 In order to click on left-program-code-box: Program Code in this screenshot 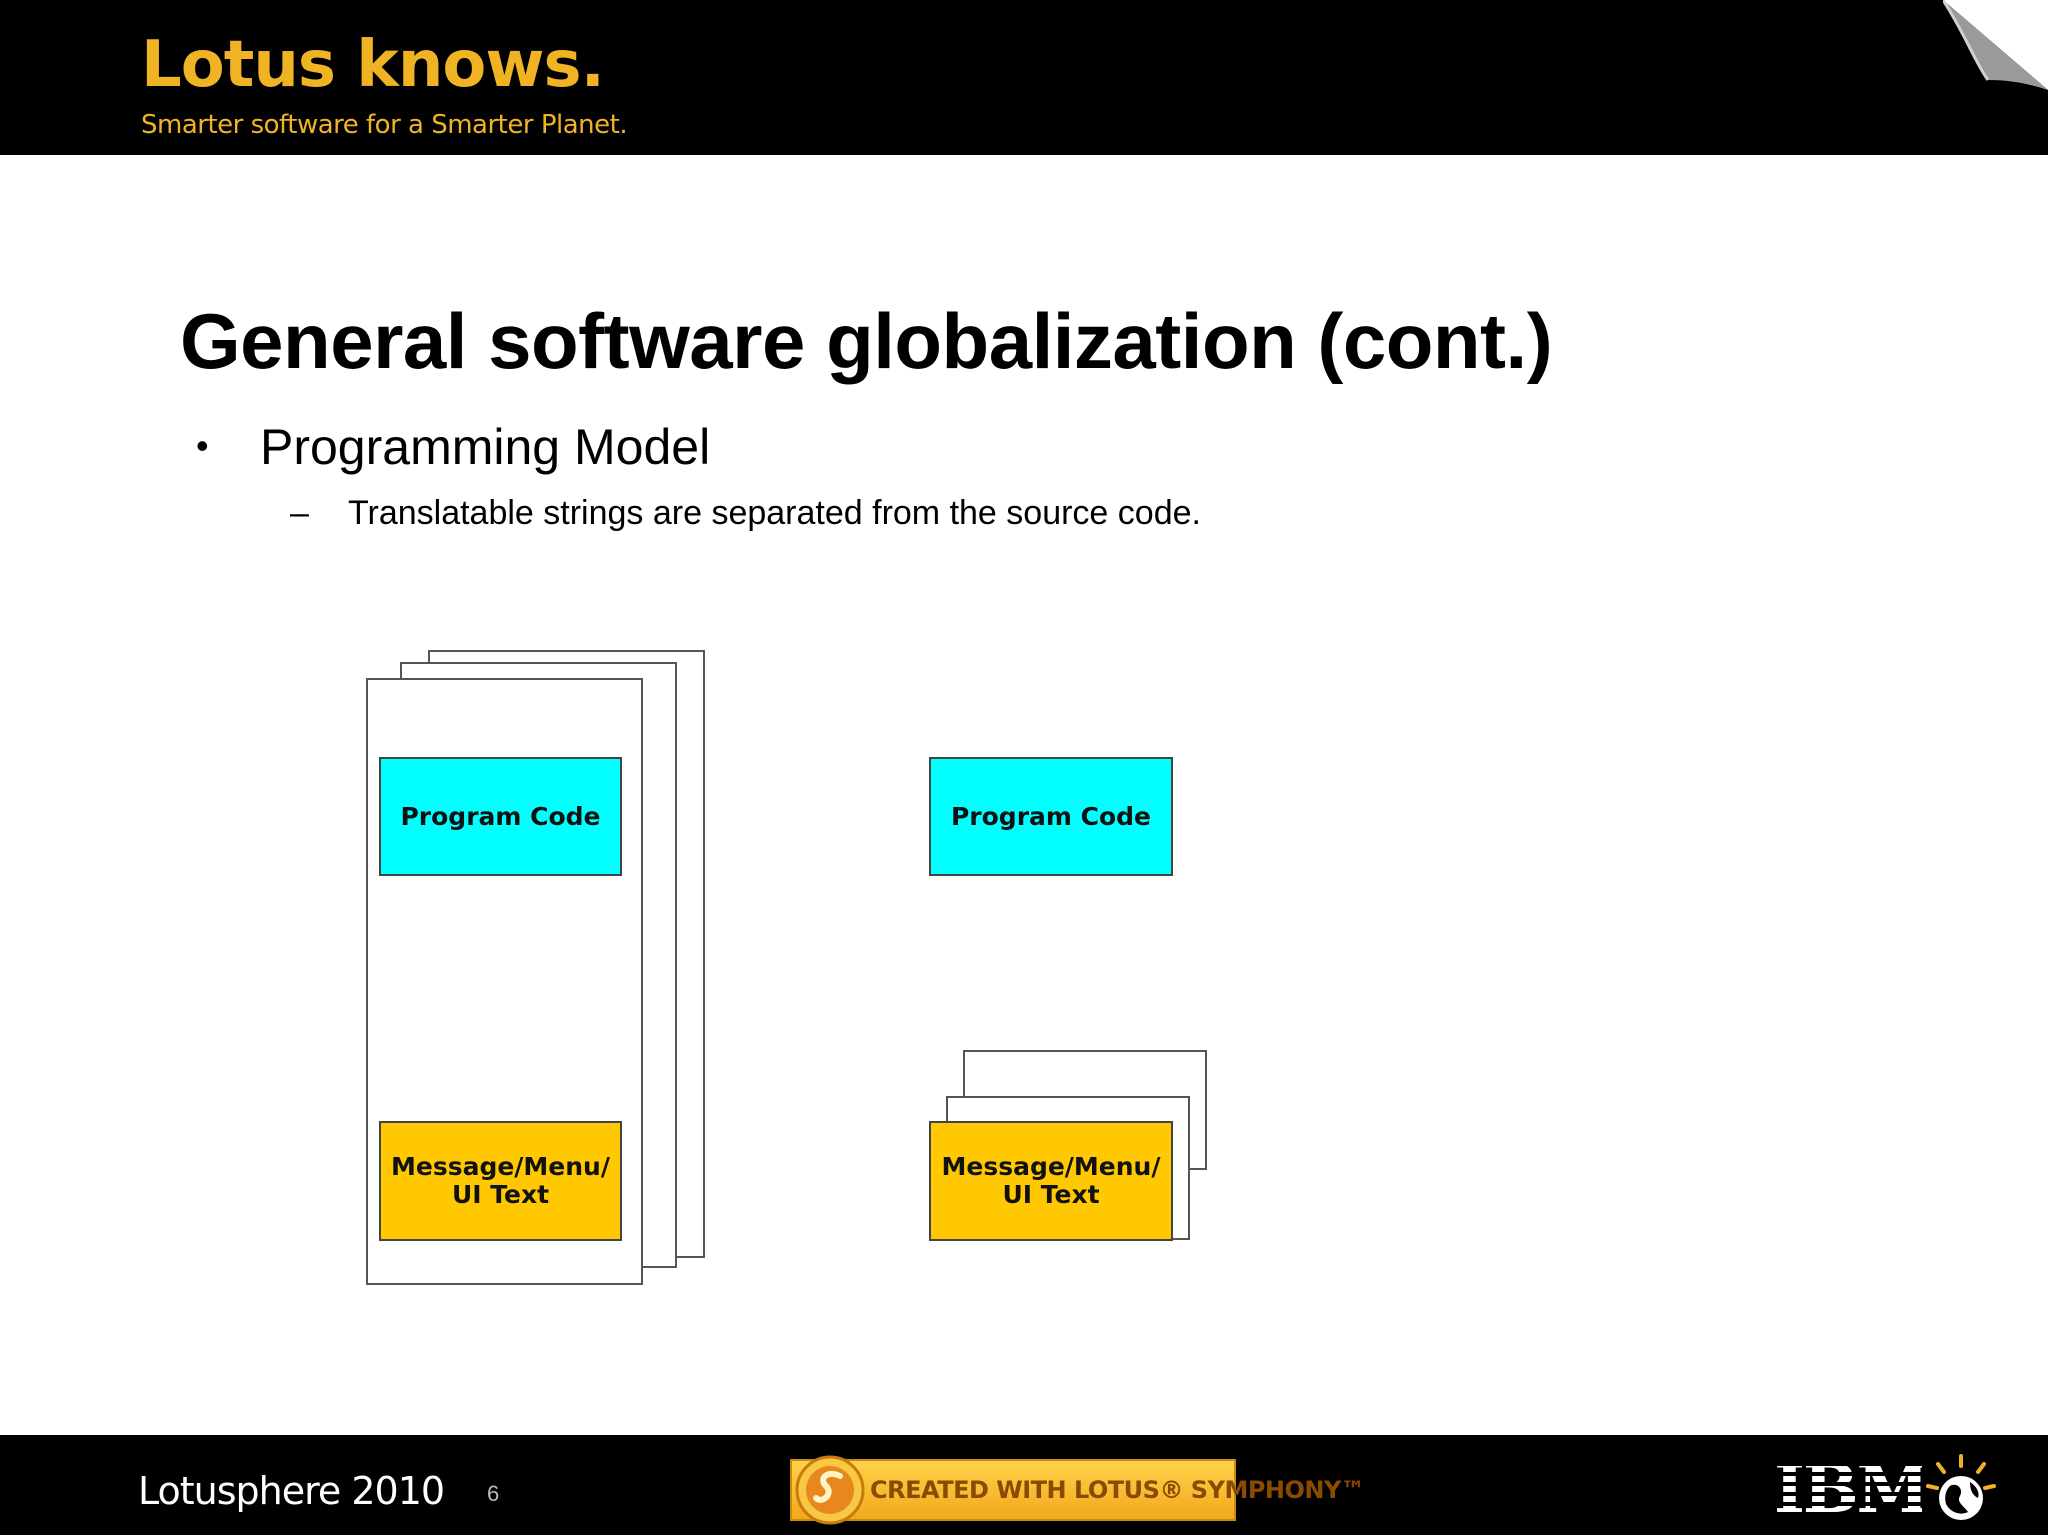, I will do `click(500, 816)`.